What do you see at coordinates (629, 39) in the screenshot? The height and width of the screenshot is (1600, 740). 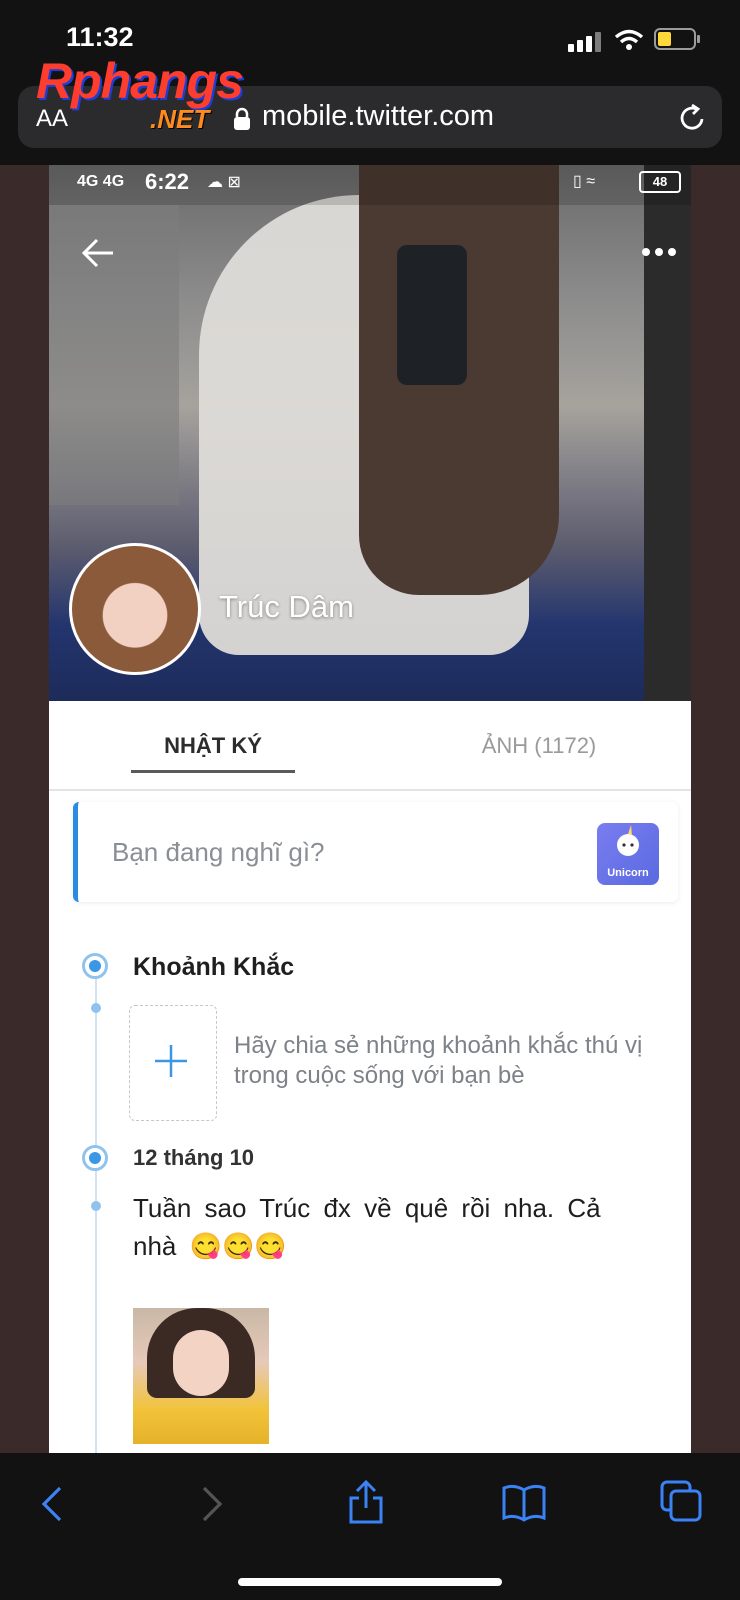 I see `wifi-icon` at bounding box center [629, 39].